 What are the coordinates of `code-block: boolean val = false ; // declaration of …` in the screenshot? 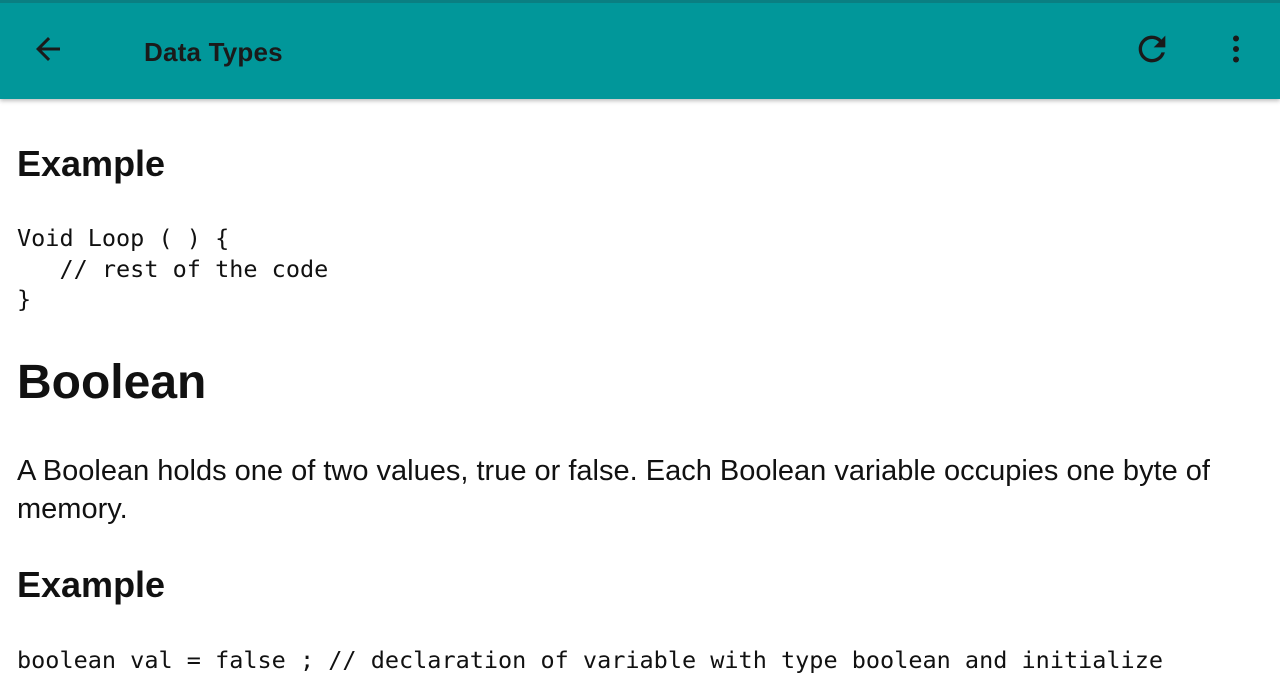 It's located at (590, 659).